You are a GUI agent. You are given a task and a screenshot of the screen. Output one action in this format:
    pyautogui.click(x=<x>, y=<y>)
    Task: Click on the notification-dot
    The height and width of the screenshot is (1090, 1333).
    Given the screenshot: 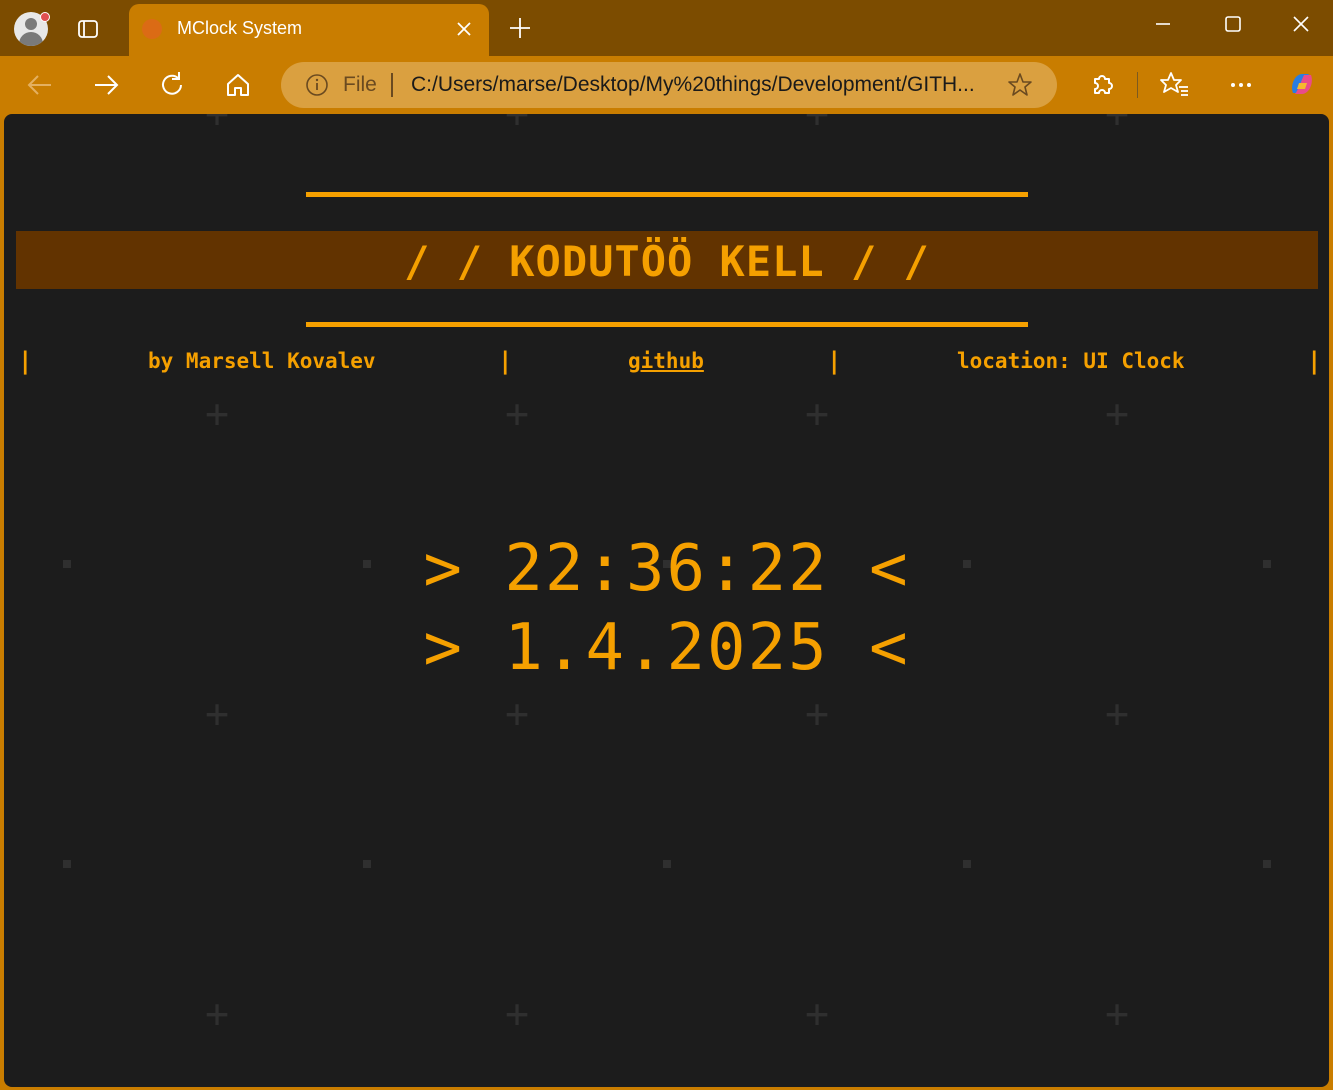 What is the action you would take?
    pyautogui.click(x=45, y=17)
    